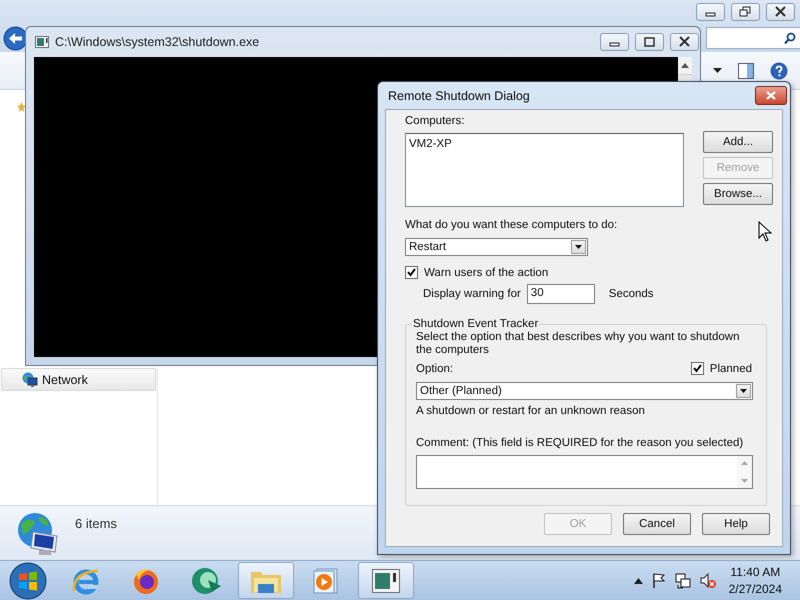  Describe the element at coordinates (544, 144) in the screenshot. I see `list-item: VM2-XP` at that location.